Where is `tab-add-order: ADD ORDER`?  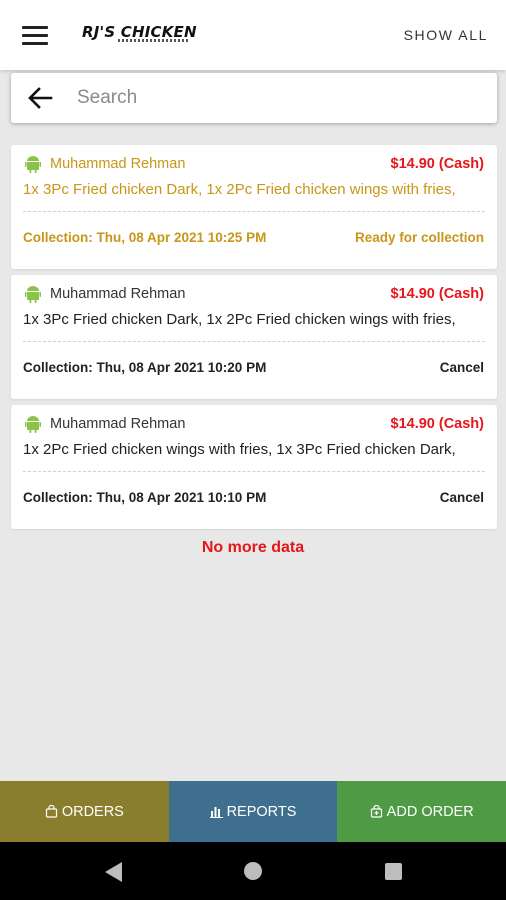 tab-add-order: ADD ORDER is located at coordinates (421, 811).